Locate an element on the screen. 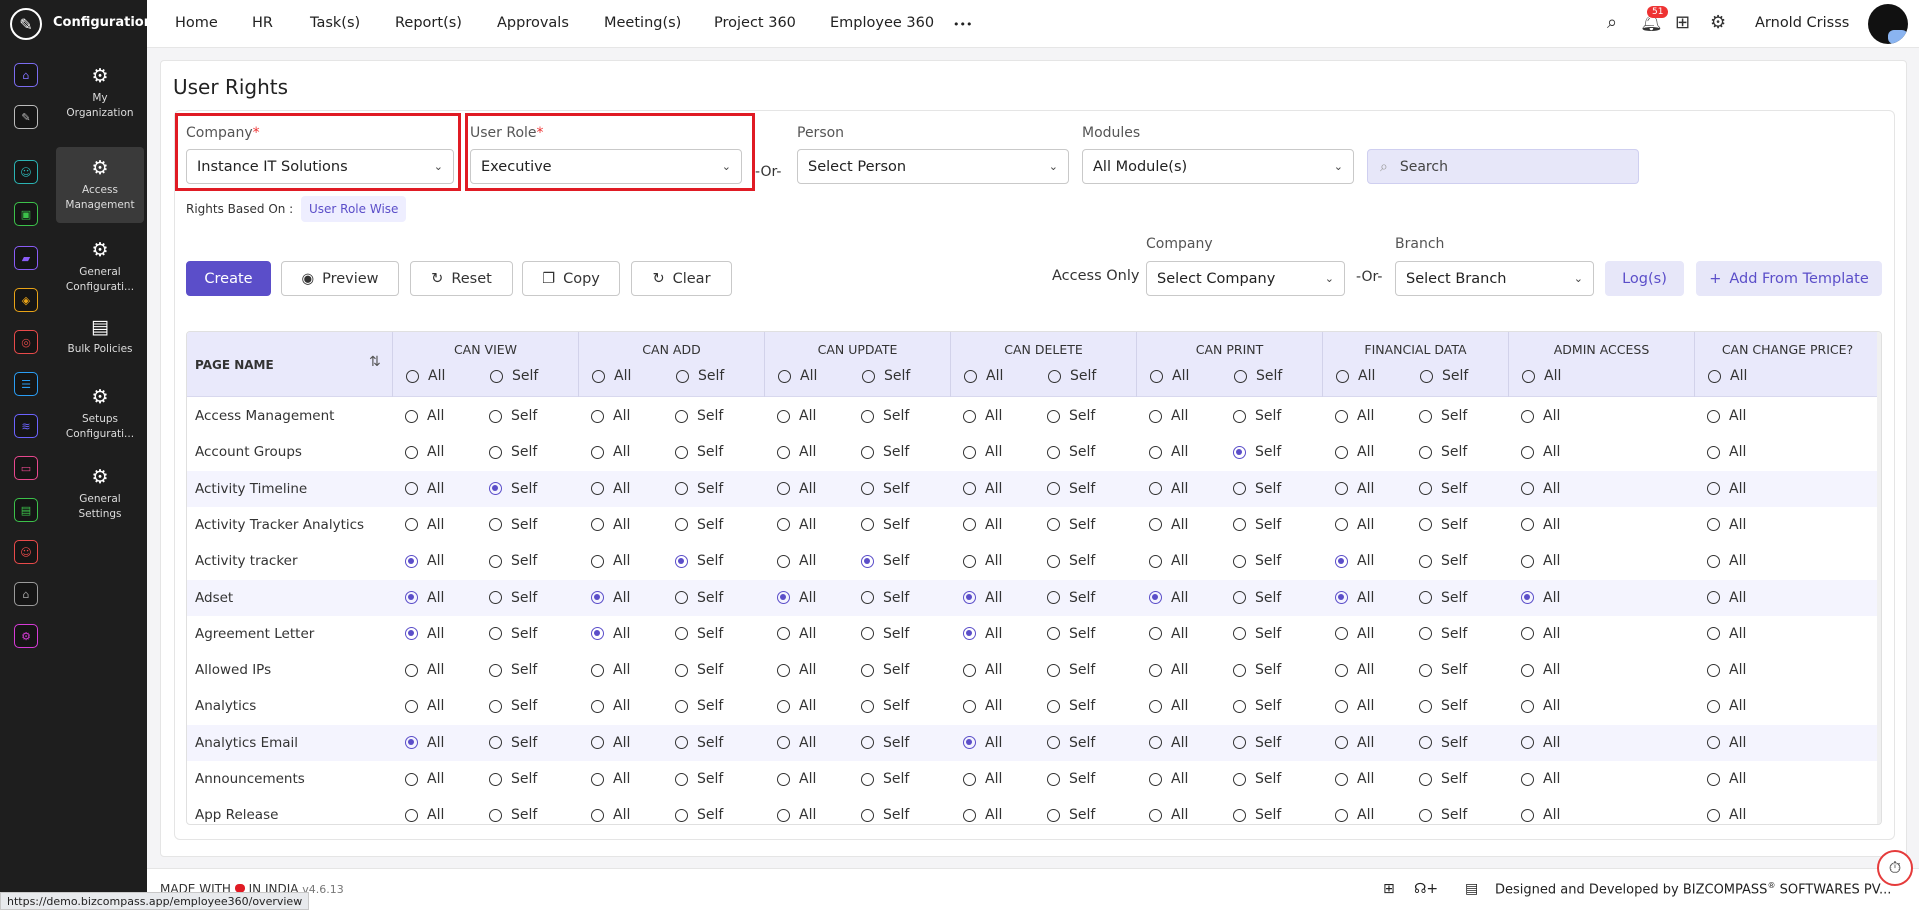  nav-hr: HR is located at coordinates (262, 23).